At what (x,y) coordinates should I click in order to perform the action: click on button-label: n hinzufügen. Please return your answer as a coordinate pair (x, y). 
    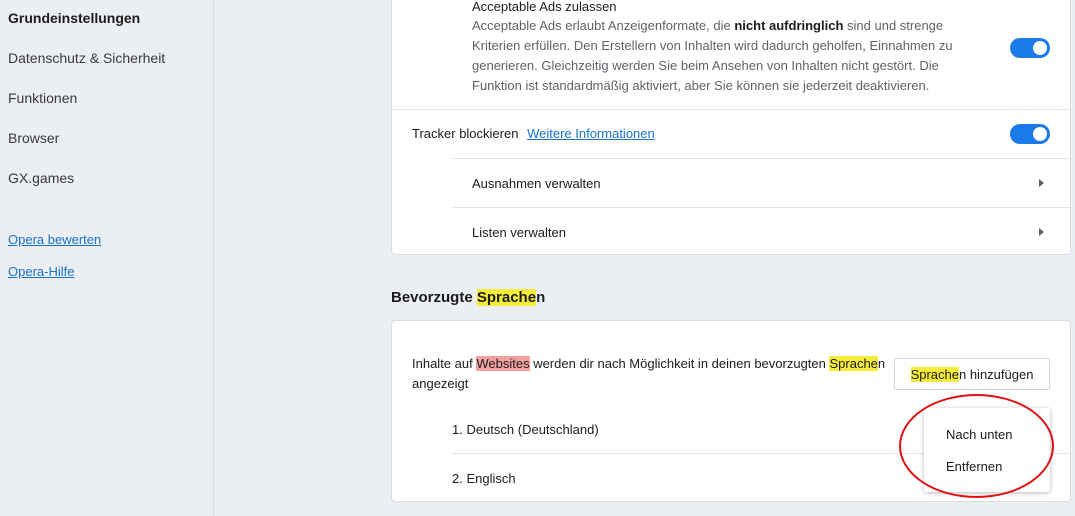
    Looking at the image, I should click on (996, 374).